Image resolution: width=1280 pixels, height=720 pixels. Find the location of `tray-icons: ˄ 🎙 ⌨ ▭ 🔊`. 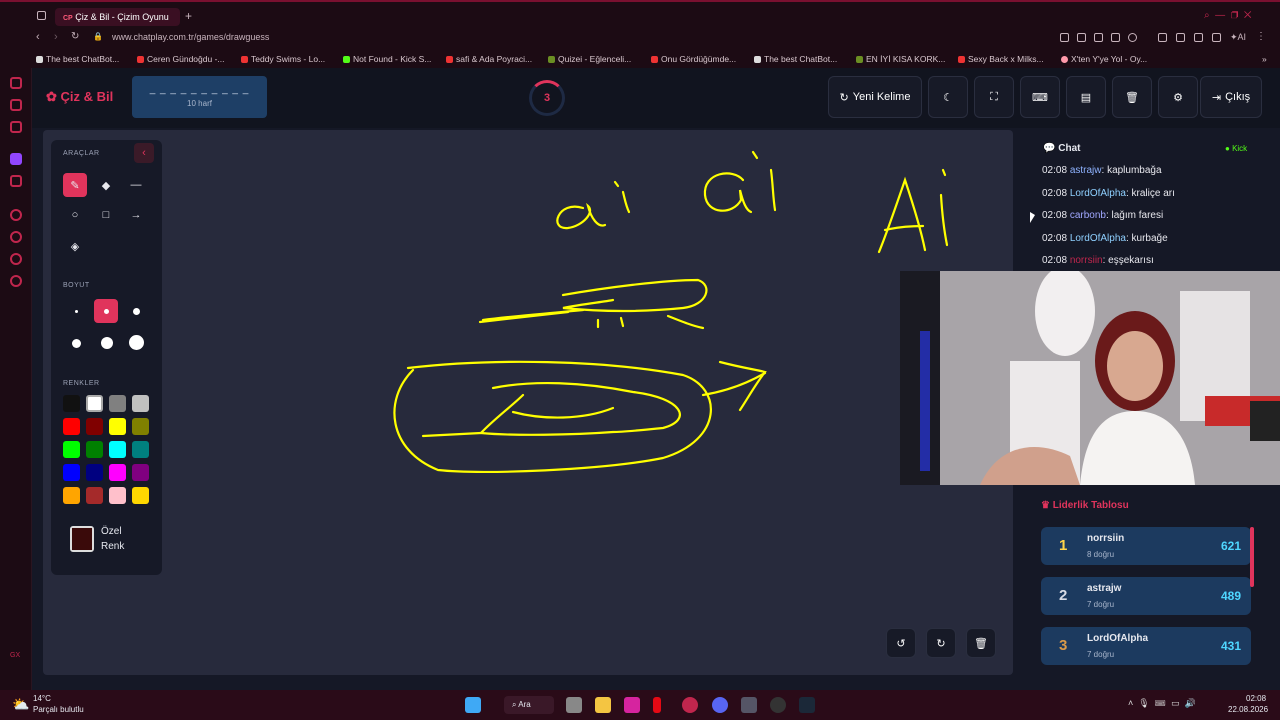

tray-icons: ˄ 🎙 ⌨ ▭ 🔊 is located at coordinates (1162, 703).